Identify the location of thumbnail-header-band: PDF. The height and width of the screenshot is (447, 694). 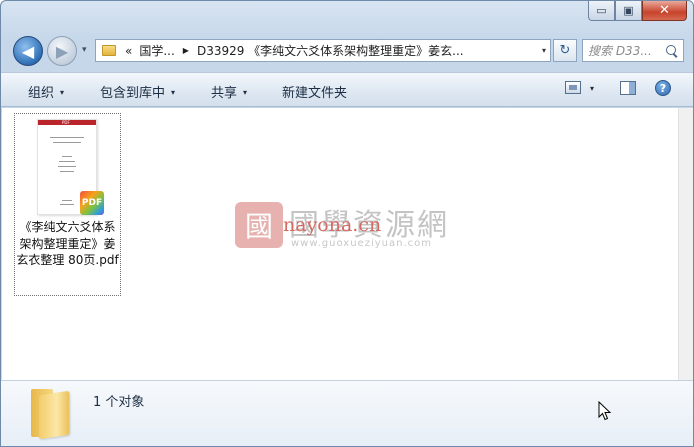
(67, 122).